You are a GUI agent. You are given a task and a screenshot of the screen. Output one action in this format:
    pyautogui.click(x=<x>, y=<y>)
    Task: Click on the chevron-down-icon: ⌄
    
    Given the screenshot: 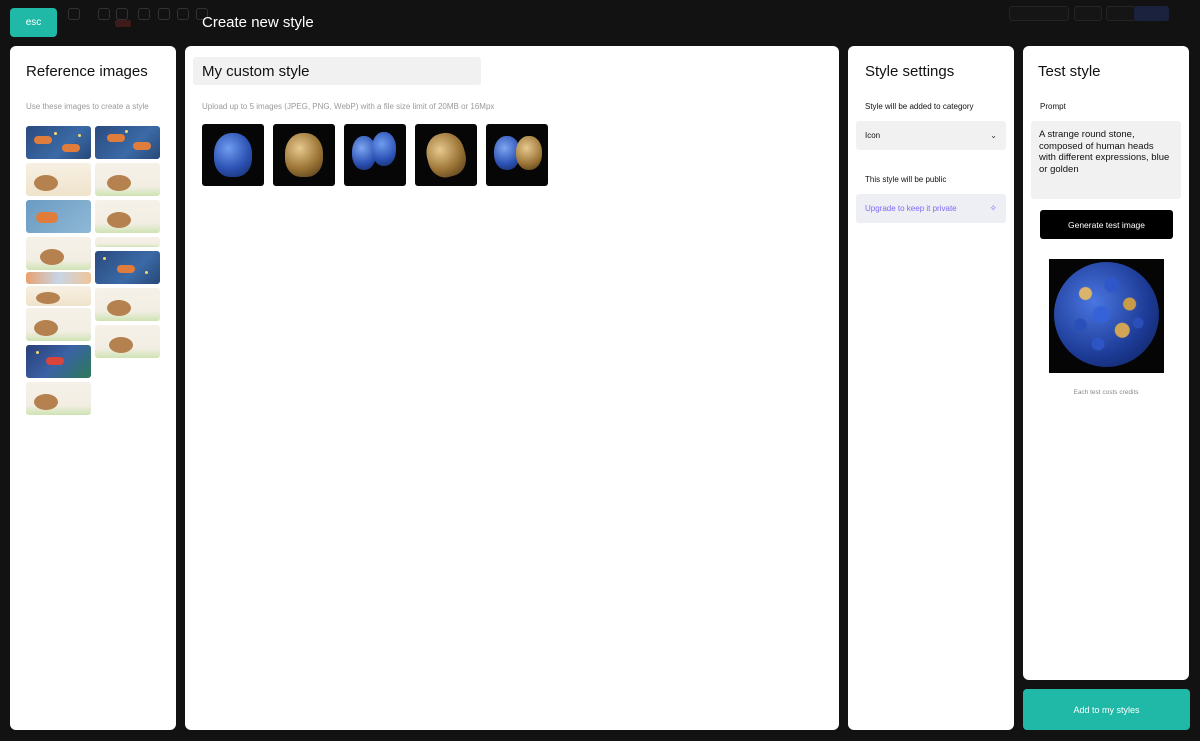 What is the action you would take?
    pyautogui.click(x=993, y=135)
    